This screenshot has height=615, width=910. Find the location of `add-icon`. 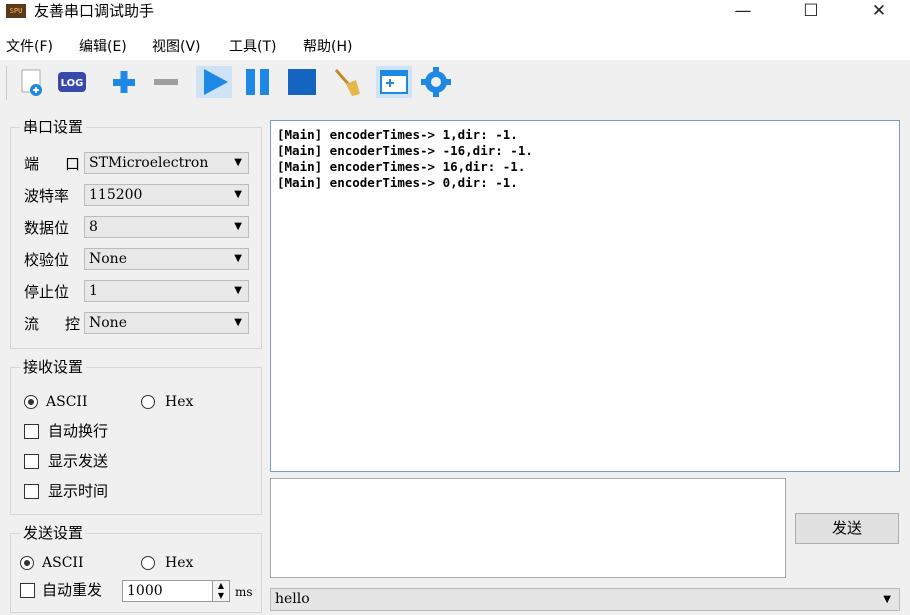

add-icon is located at coordinates (124, 82).